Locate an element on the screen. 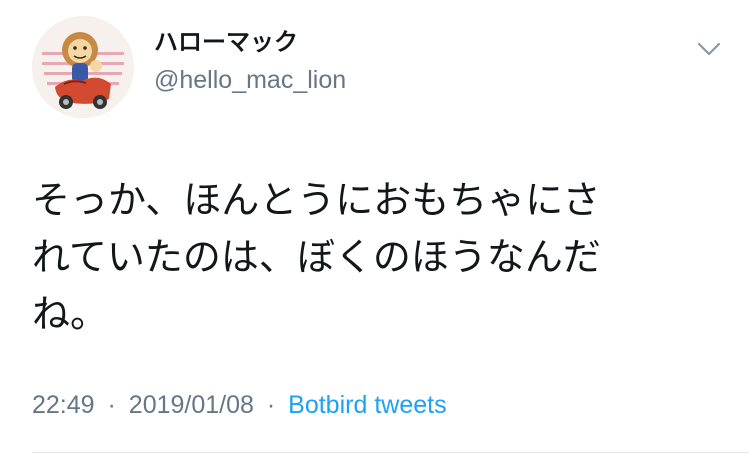 The width and height of the screenshot is (749, 454). author-handle: @hello_mac_lion is located at coordinates (421, 80).